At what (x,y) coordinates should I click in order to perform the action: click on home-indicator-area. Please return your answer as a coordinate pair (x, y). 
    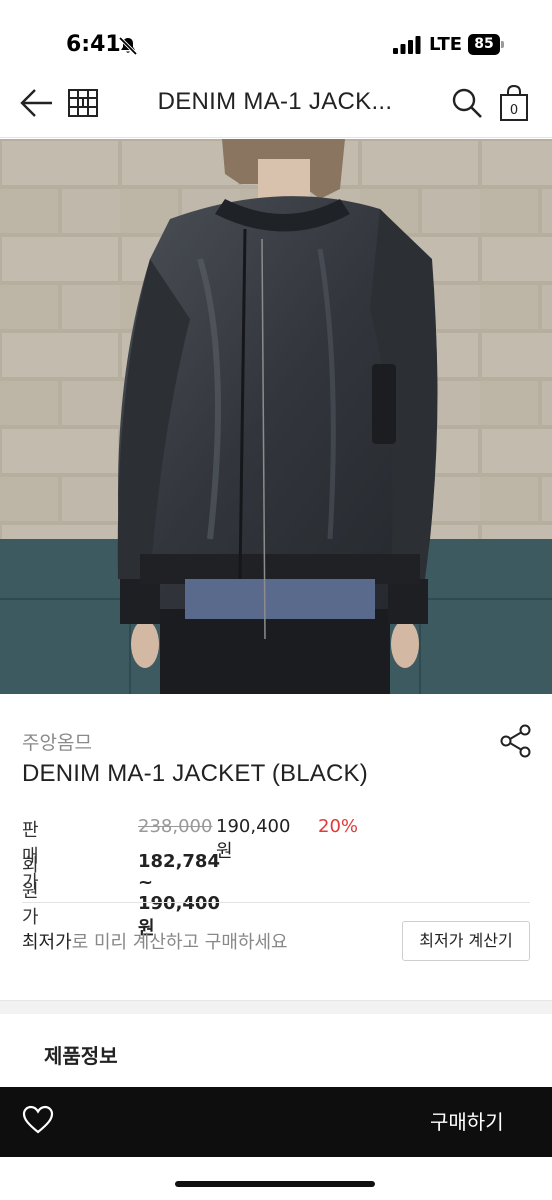
    Looking at the image, I should click on (276, 1178).